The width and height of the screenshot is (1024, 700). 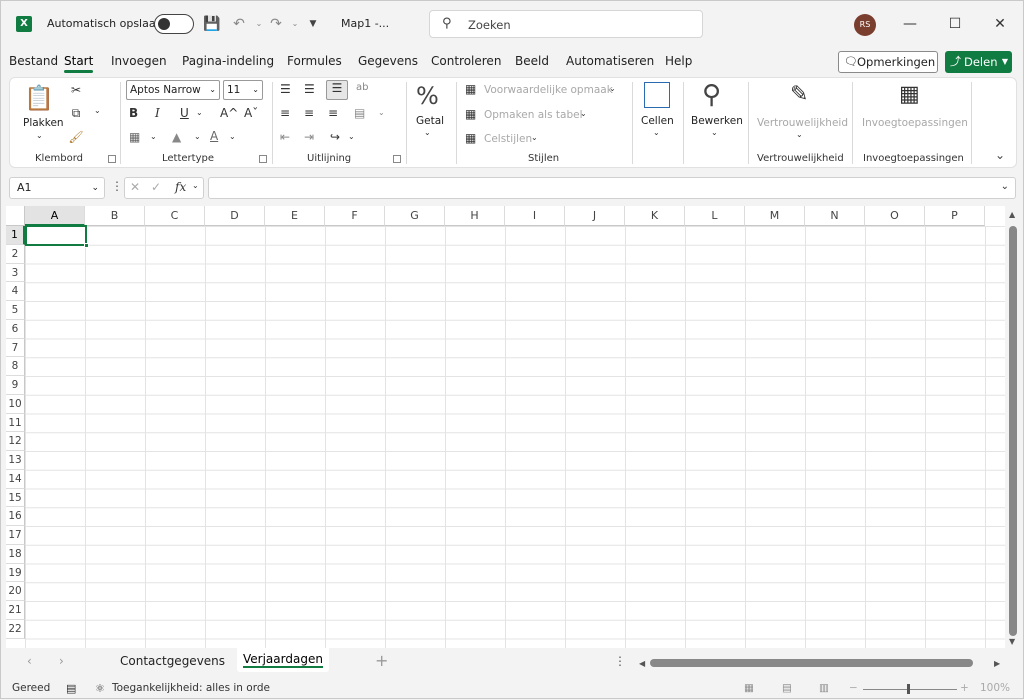 What do you see at coordinates (86, 245) in the screenshot?
I see `fill-handle` at bounding box center [86, 245].